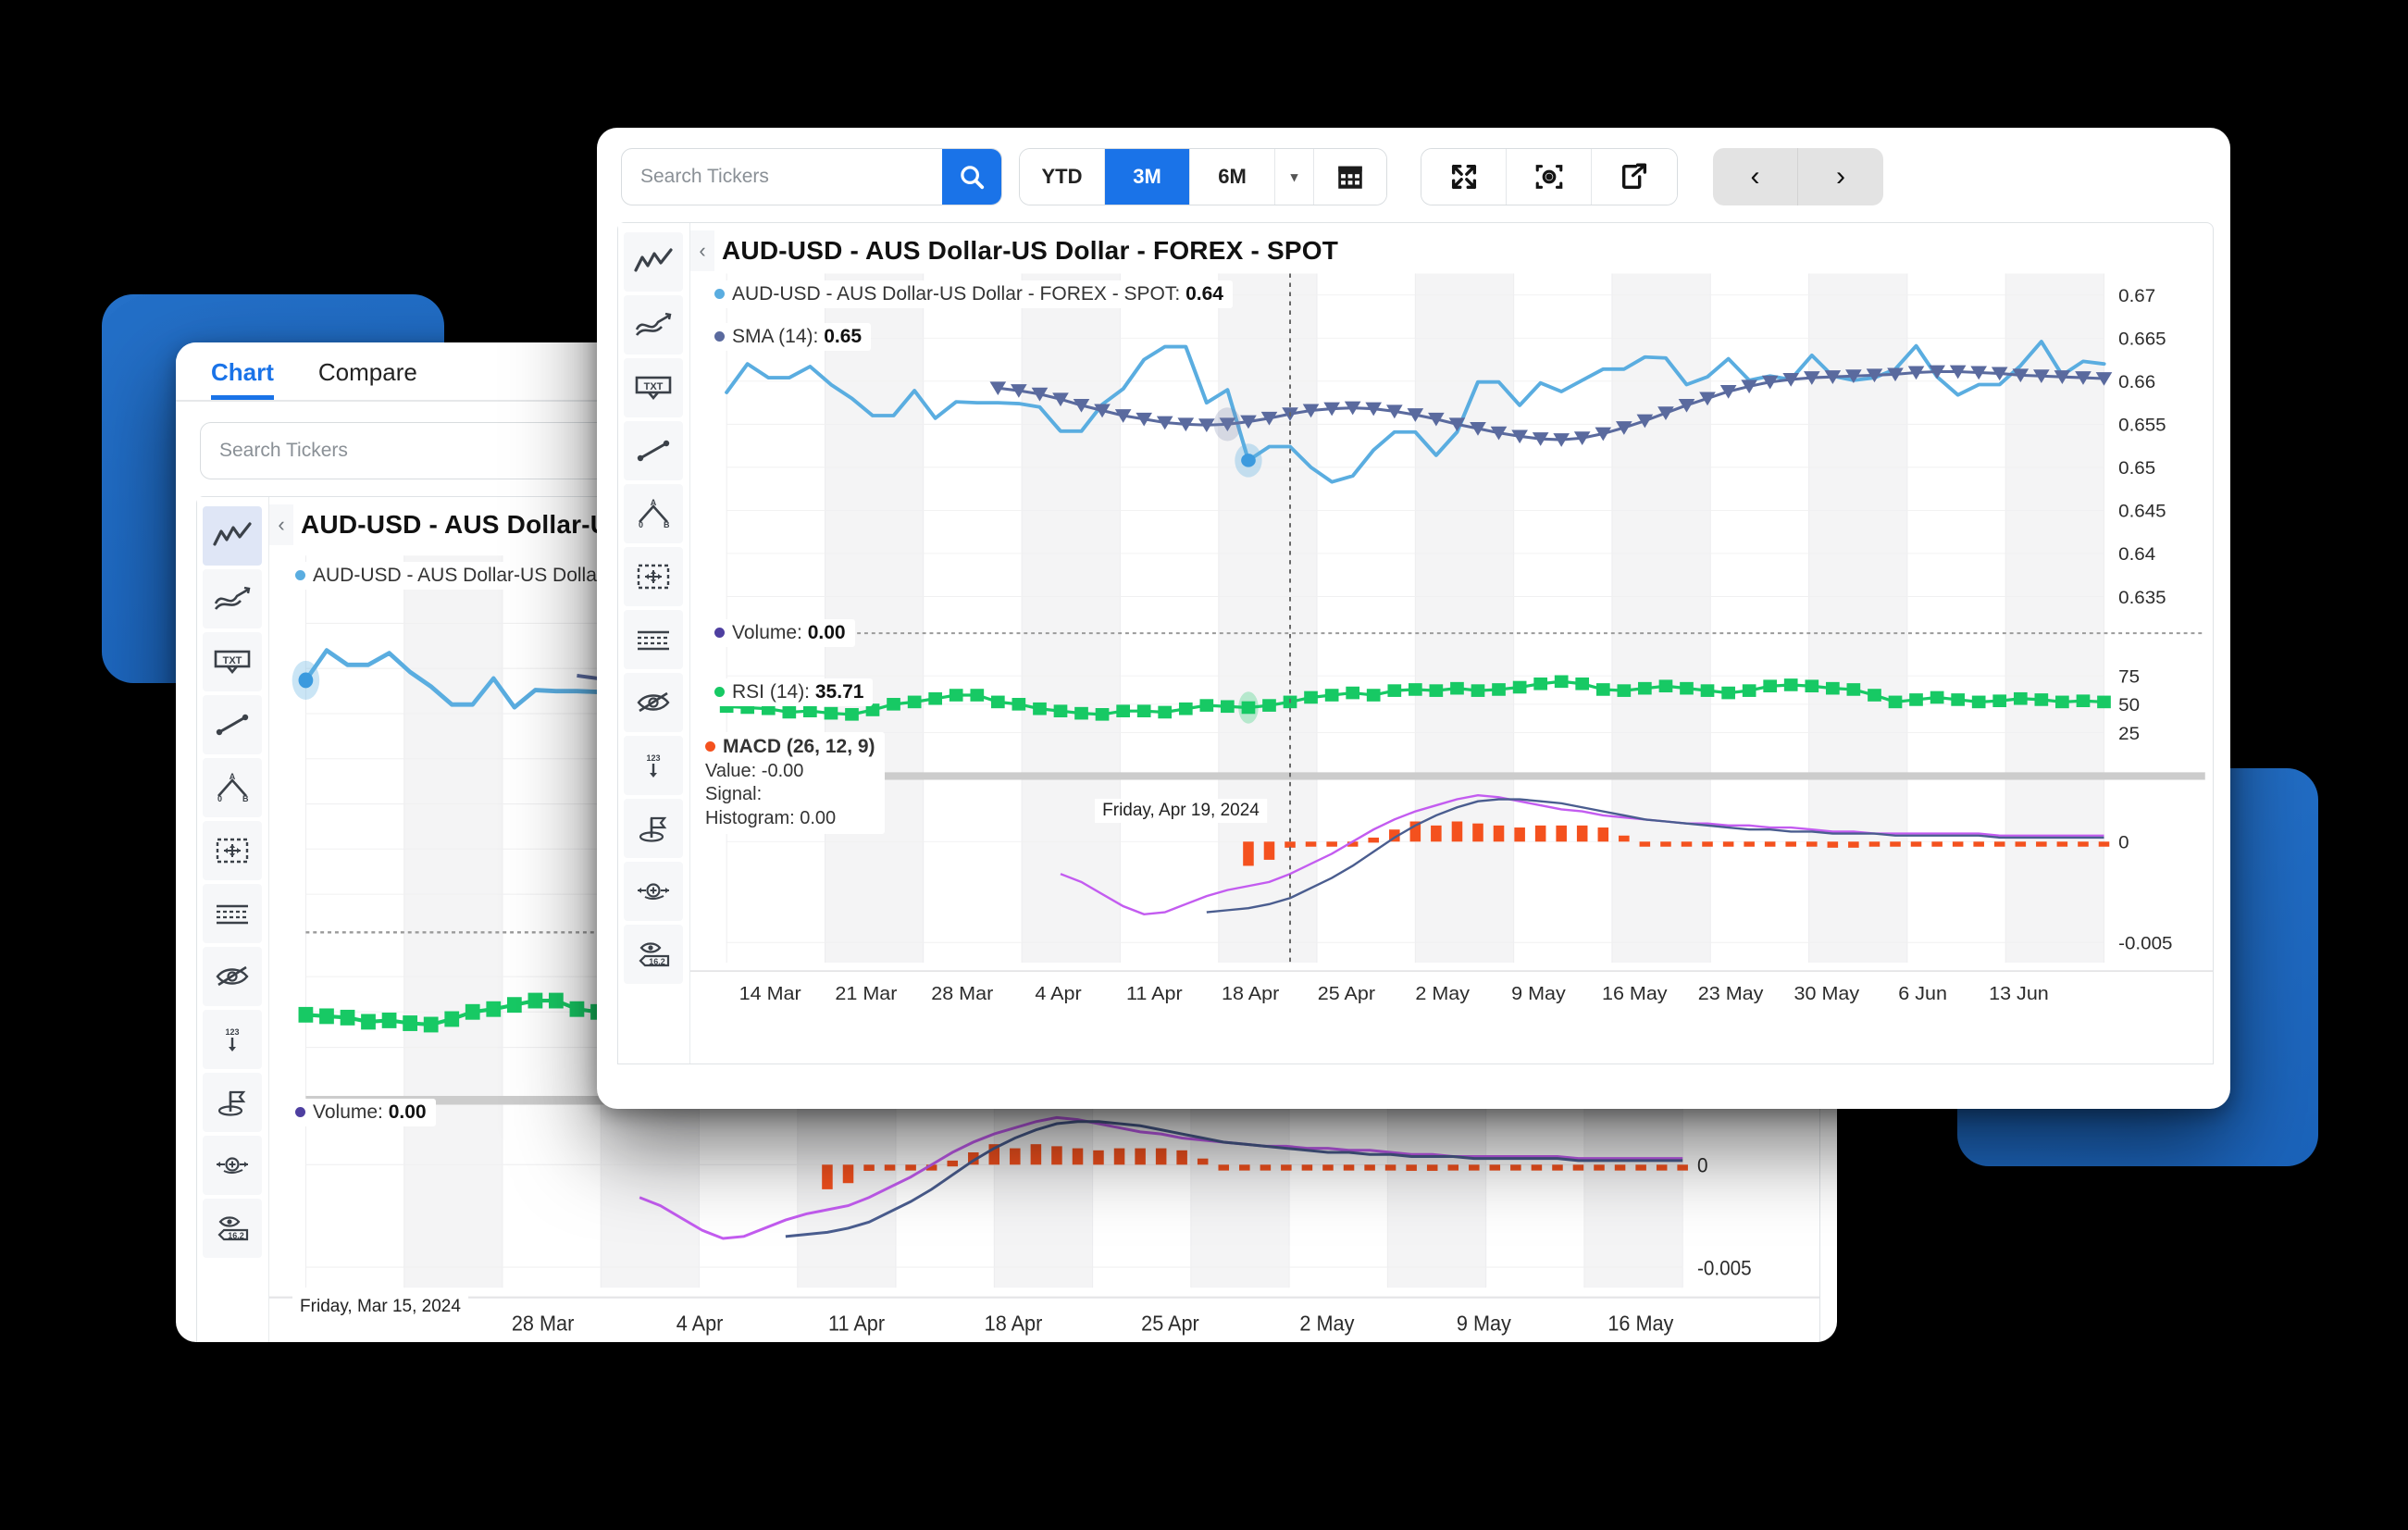 The image size is (2408, 1530). I want to click on legend-price-dot-back, so click(300, 575).